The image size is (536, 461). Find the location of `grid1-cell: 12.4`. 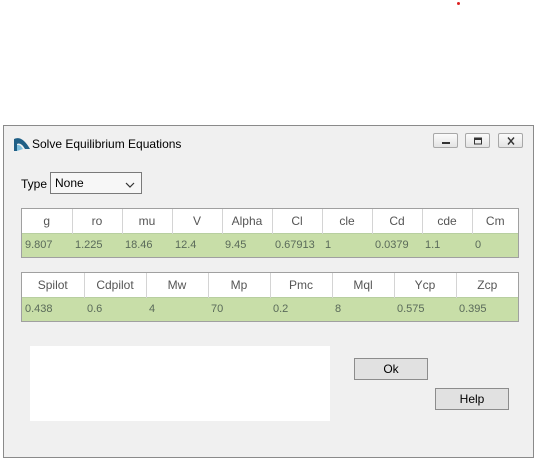

grid1-cell: 12.4 is located at coordinates (197, 244).